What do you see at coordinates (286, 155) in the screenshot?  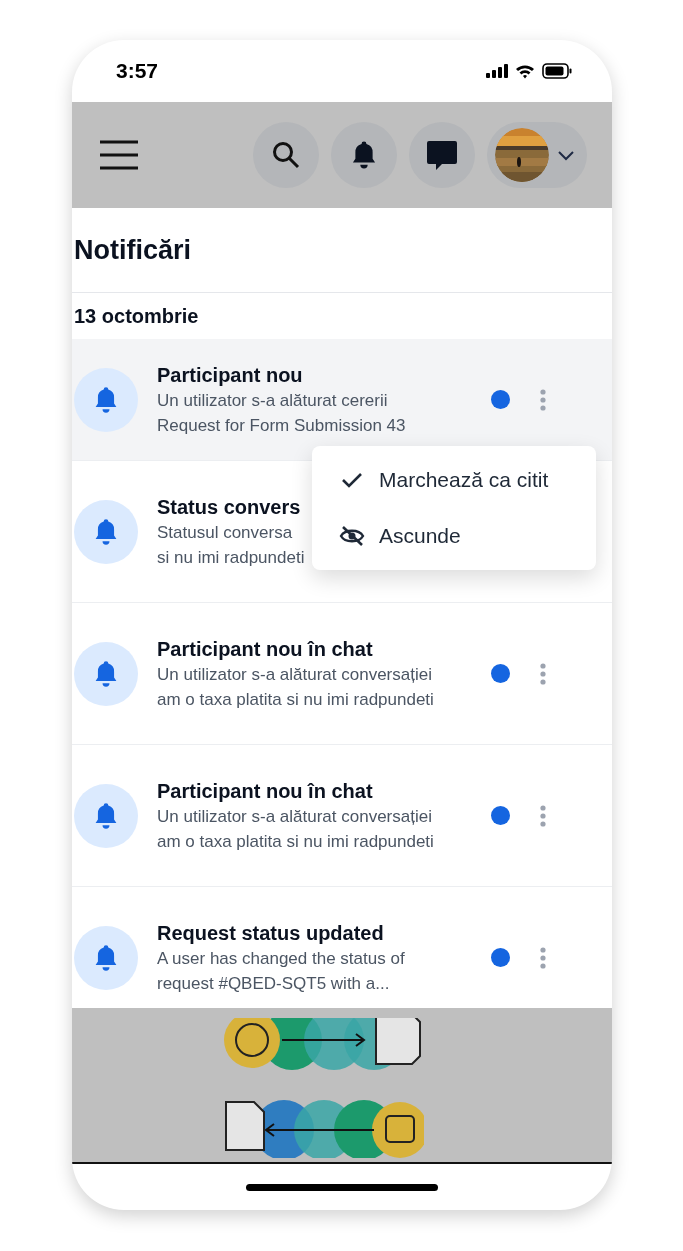 I see `search-icon` at bounding box center [286, 155].